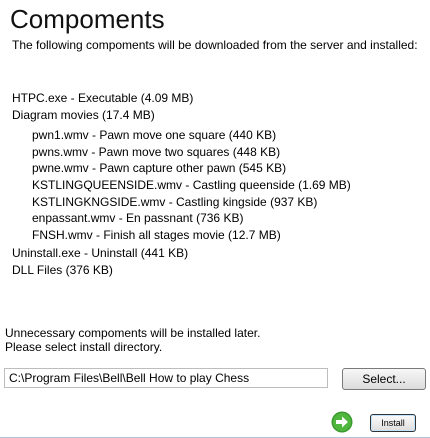 Image resolution: width=430 pixels, height=438 pixels. I want to click on page-title: Compoments, so click(87, 19).